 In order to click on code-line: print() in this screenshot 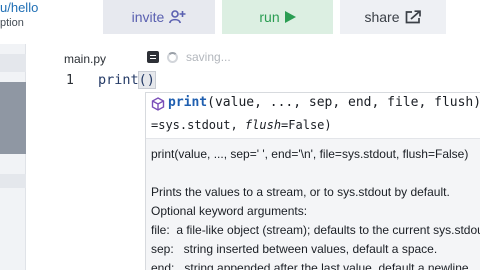, I will do `click(127, 80)`.